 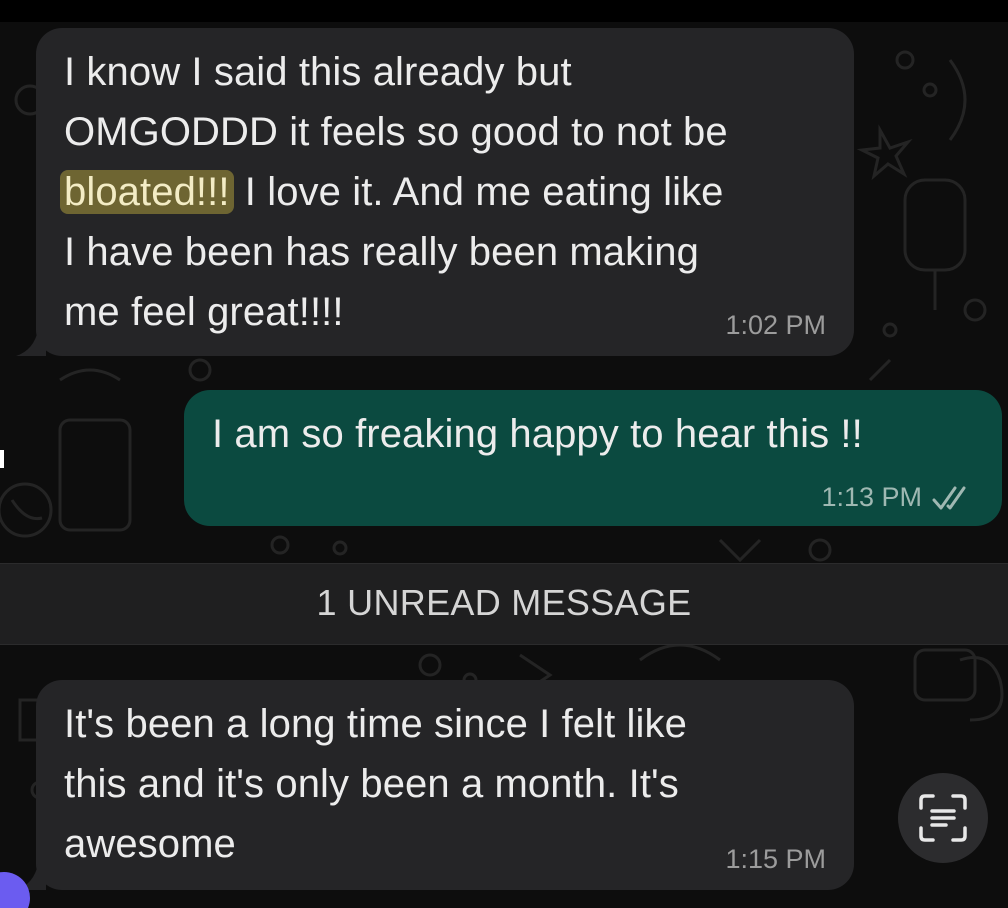 I want to click on message-timestamp: 1:15 PM, so click(x=775, y=859).